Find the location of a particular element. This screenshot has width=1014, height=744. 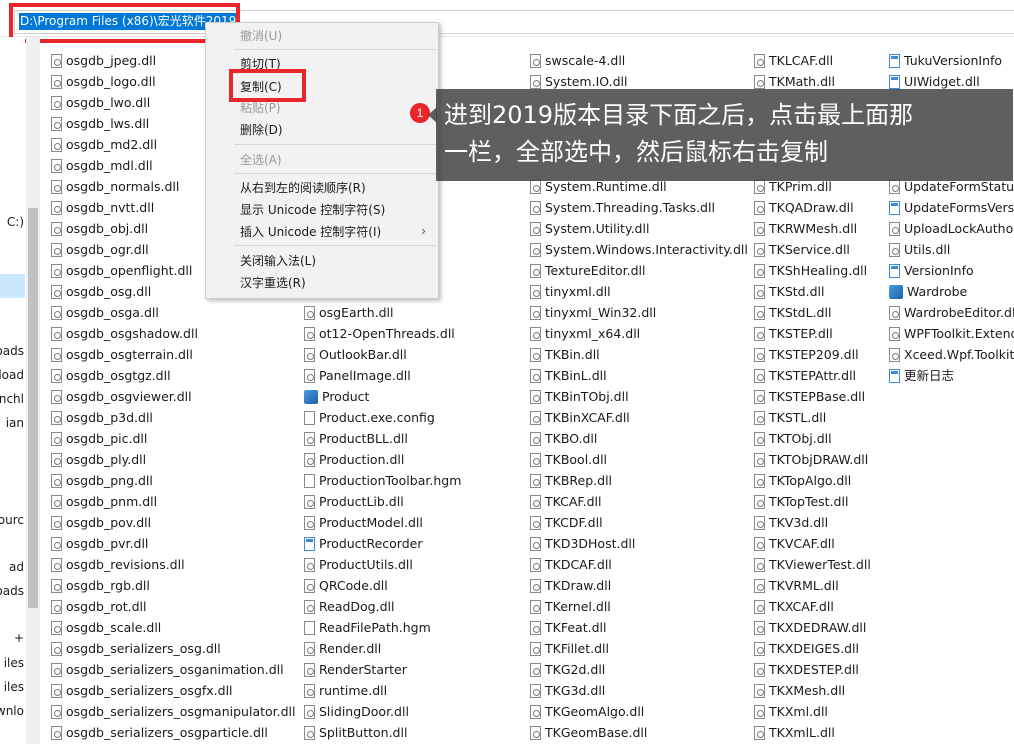

file-item: TKXml.dll is located at coordinates (791, 711).